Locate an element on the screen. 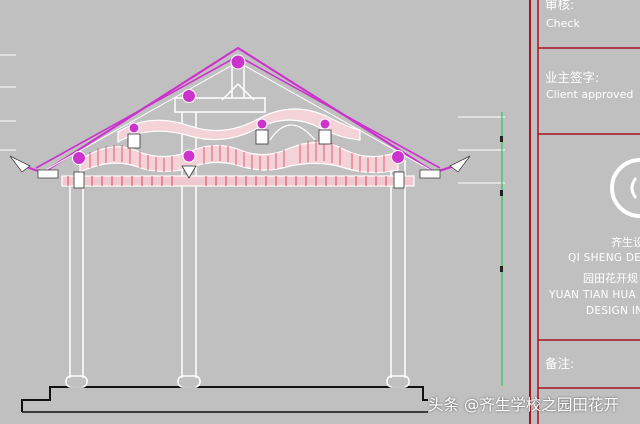 This screenshot has height=424, width=640. column-right is located at coordinates (398, 274).